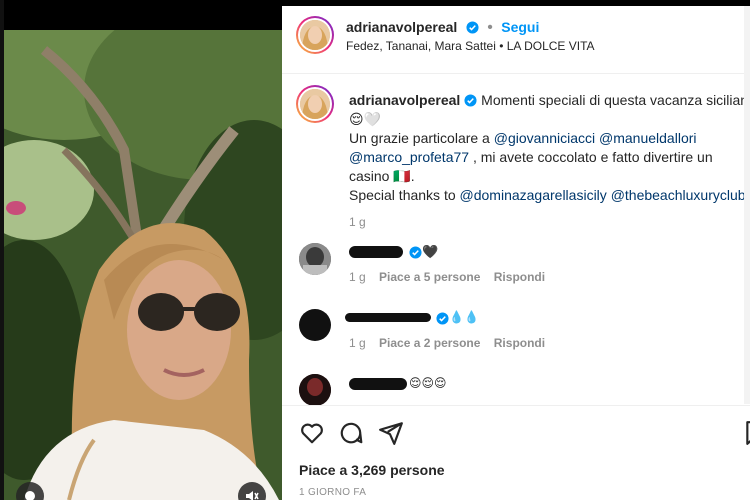  Describe the element at coordinates (391, 433) in the screenshot. I see `share-icon` at that location.